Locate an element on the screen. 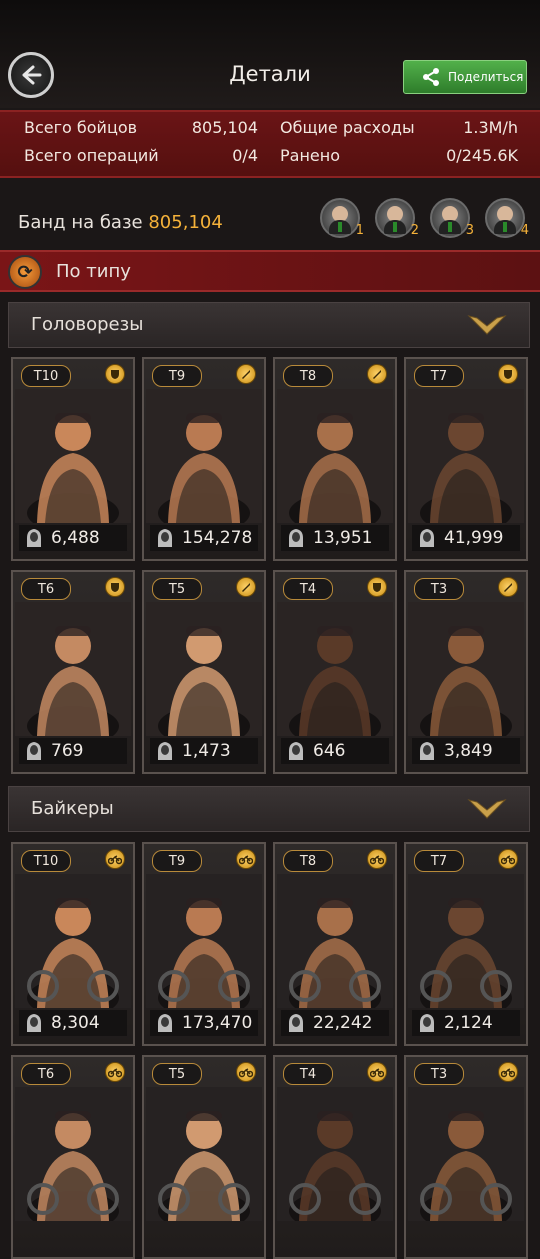 The height and width of the screenshot is (1259, 540). unit-card: T10 6,488 is located at coordinates (73, 459).